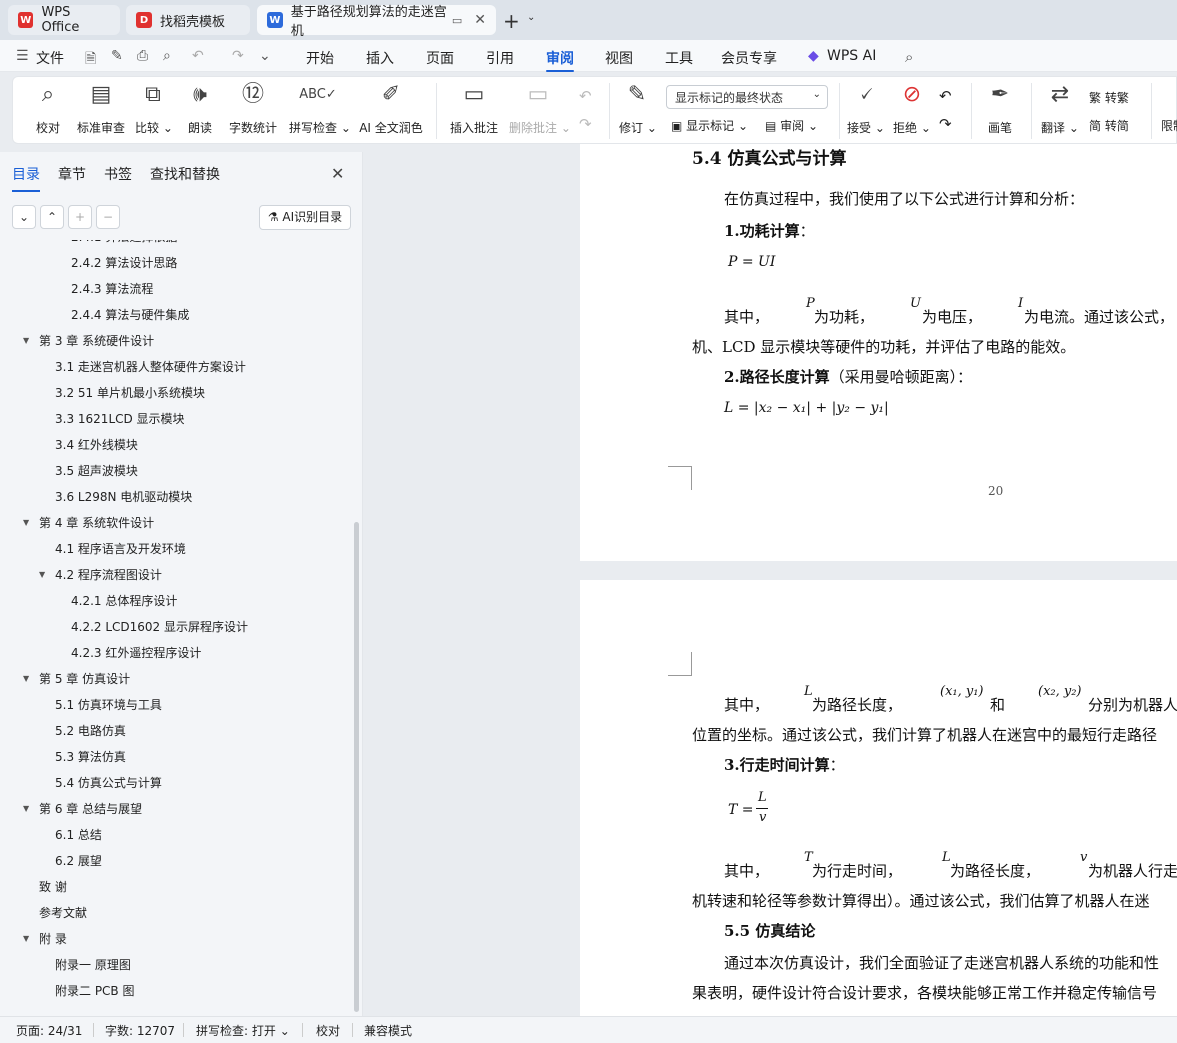 This screenshot has height=1043, width=1177. I want to click on toc-item: 4.1 程序语言及开发环境, so click(120, 549).